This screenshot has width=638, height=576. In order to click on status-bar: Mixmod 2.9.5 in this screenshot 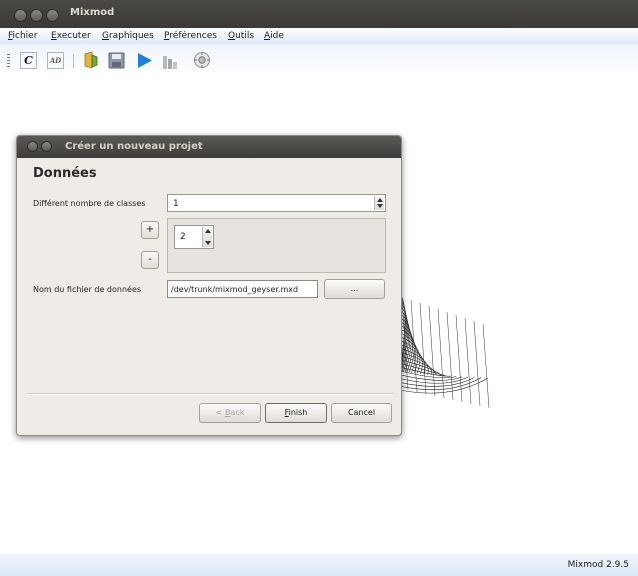, I will do `click(319, 565)`.